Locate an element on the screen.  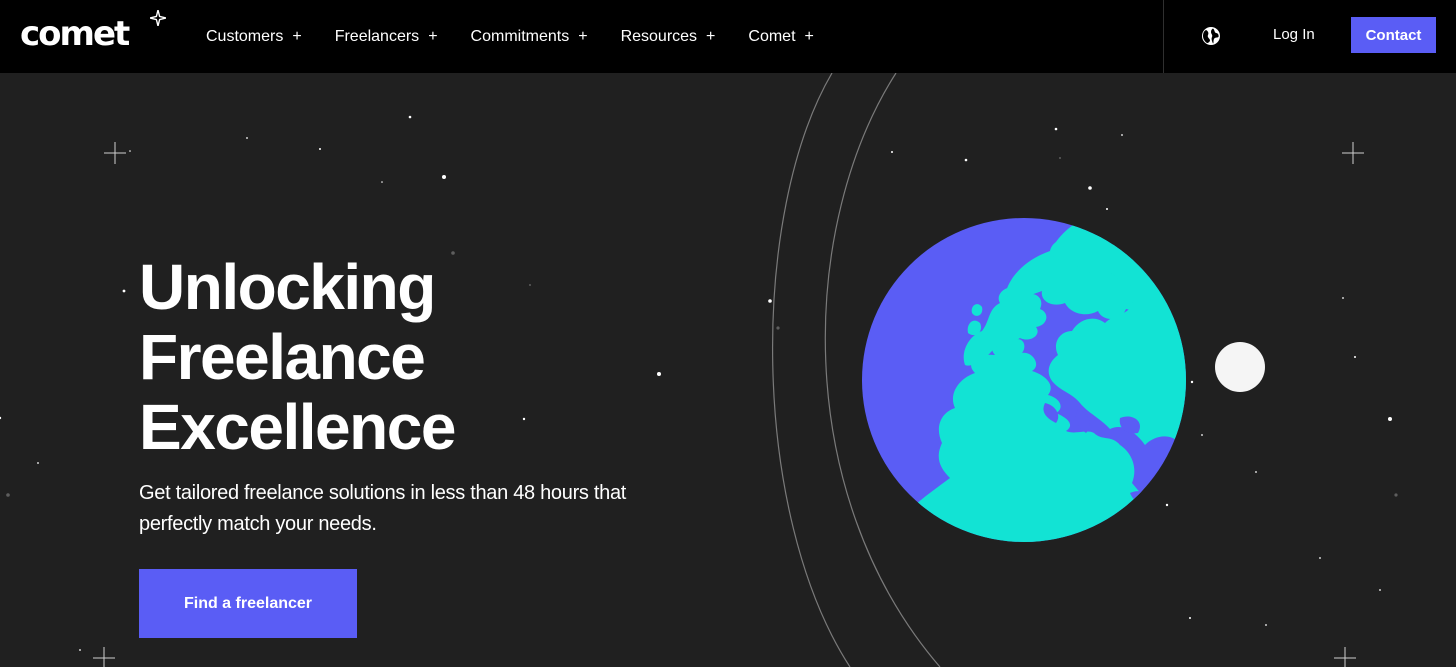
nav-item-label: Freelancers is located at coordinates (377, 36).